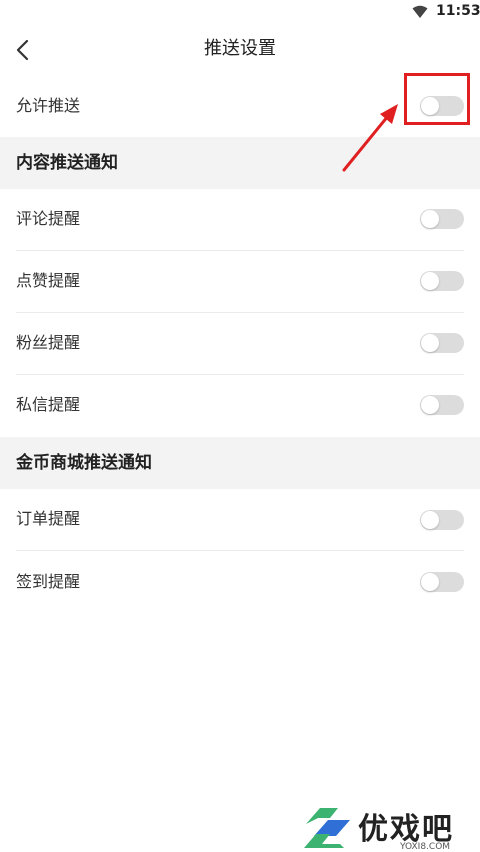 This screenshot has width=480, height=852. I want to click on list-item-message: 私信提醒, so click(240, 406).